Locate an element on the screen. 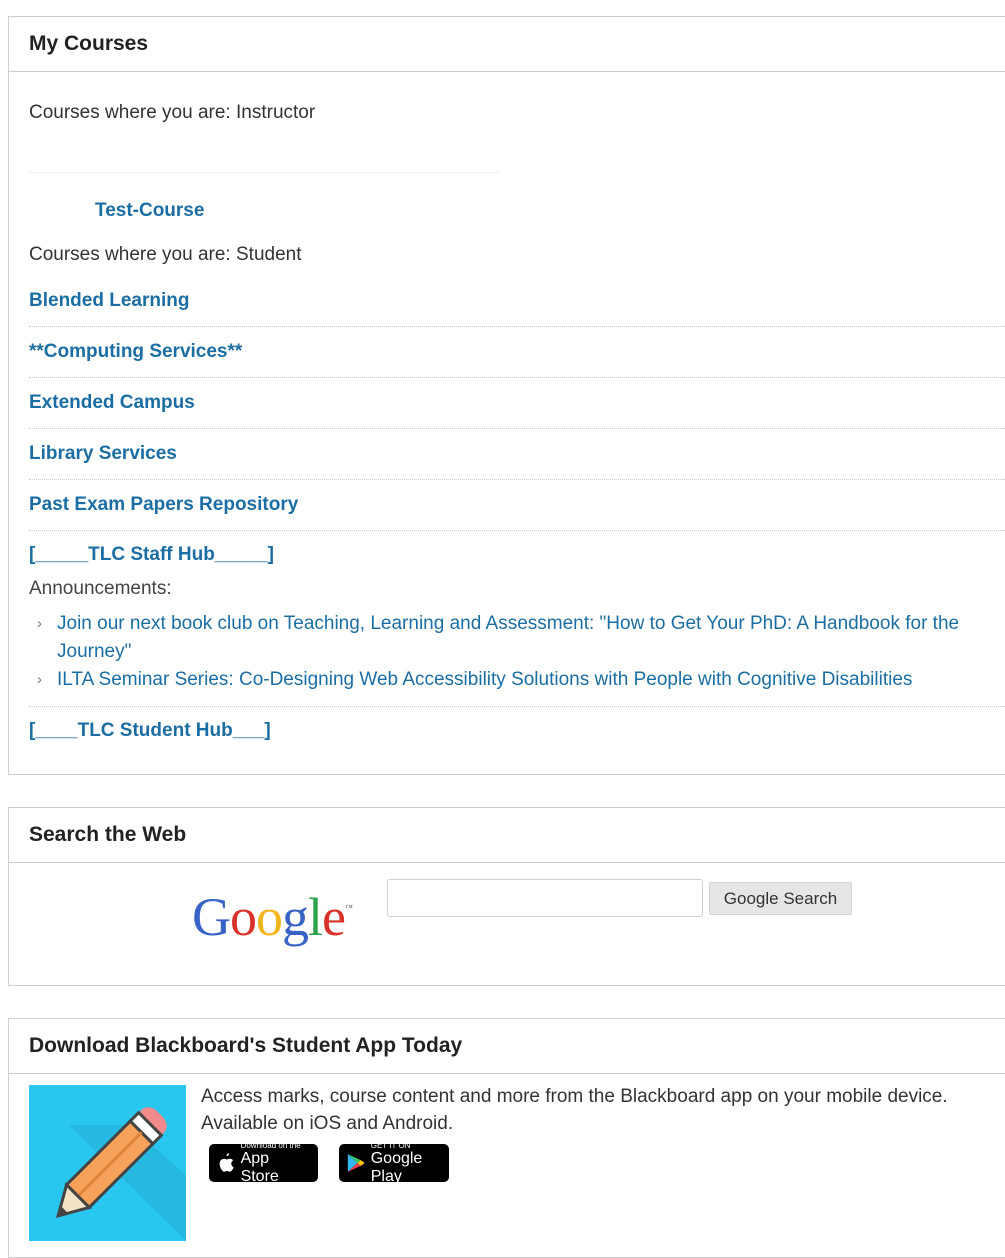  google-logo: Google™ is located at coordinates (272, 917).